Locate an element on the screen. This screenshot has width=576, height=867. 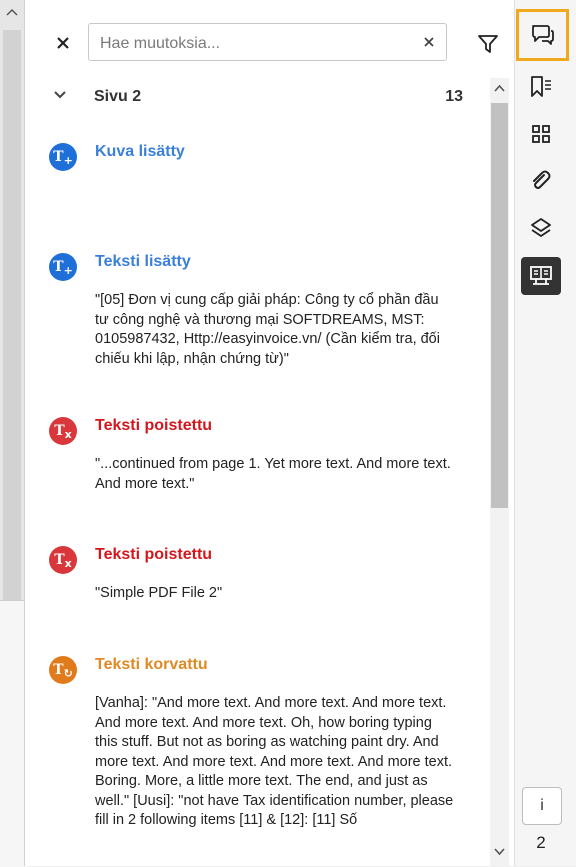
layers-button is located at coordinates (541, 228).